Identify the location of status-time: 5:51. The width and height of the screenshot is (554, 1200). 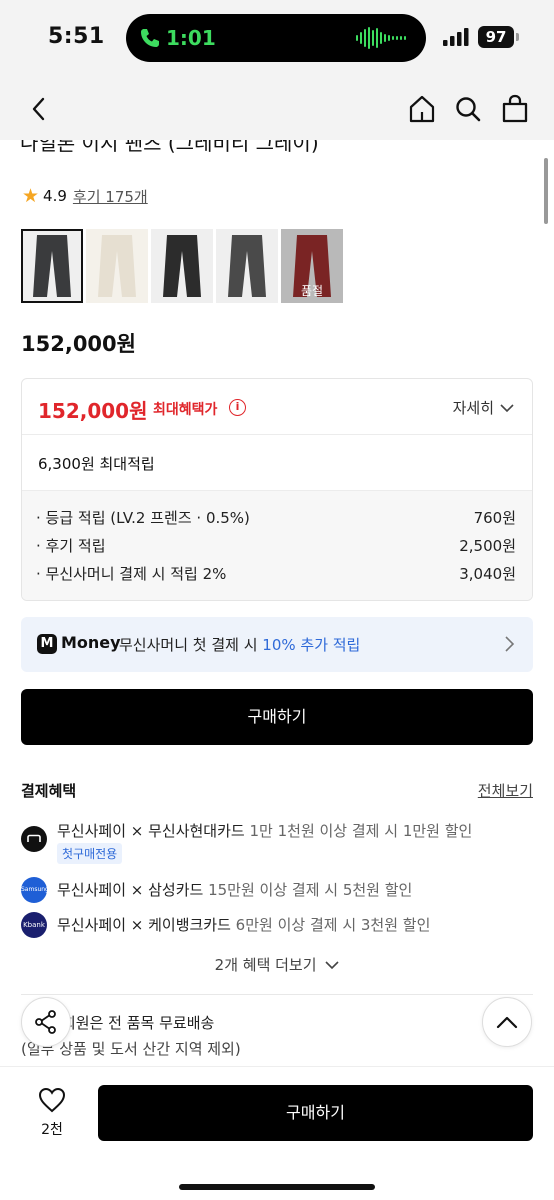
(76, 36).